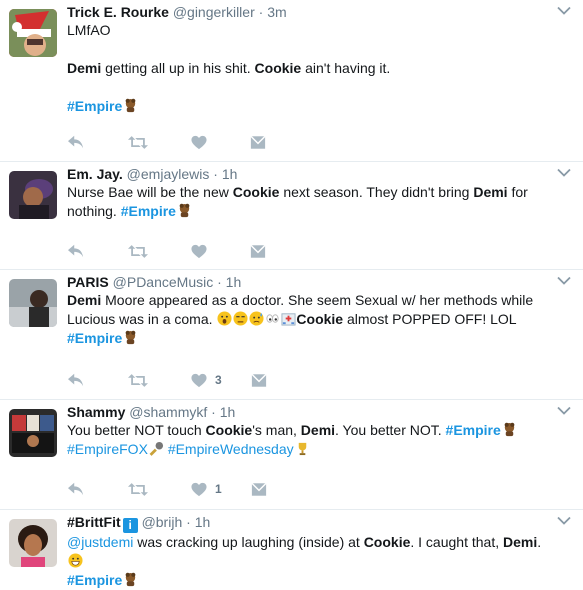 The width and height of the screenshot is (583, 590). Describe the element at coordinates (272, 318) in the screenshot. I see `eyes-emoji` at that location.